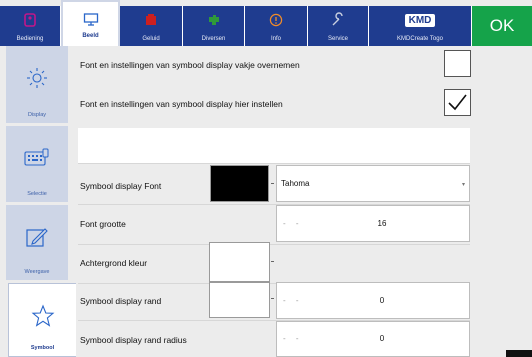 The height and width of the screenshot is (357, 532). I want to click on corner-mark, so click(519, 353).